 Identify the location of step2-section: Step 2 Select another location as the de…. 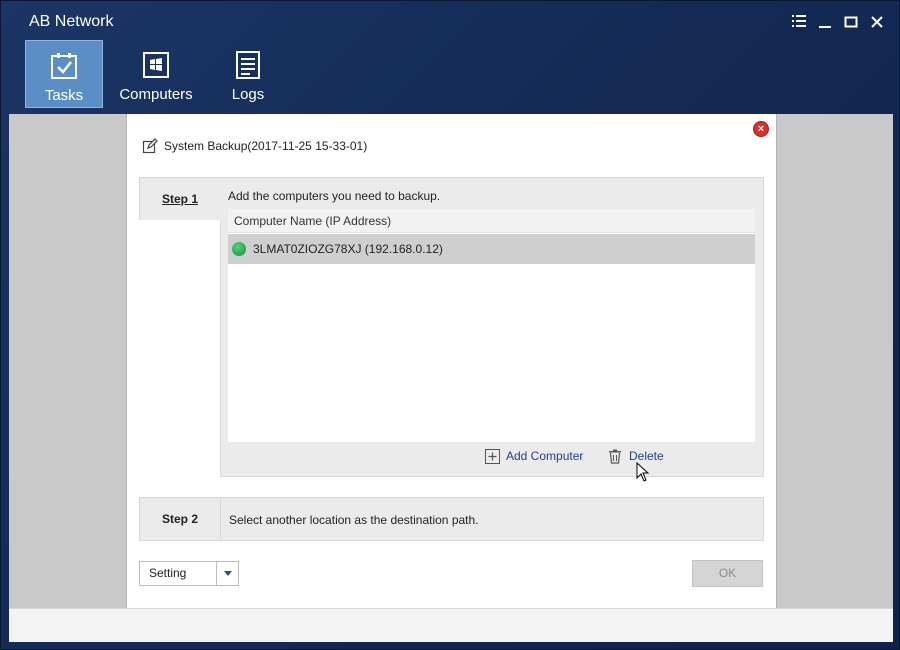
(451, 519).